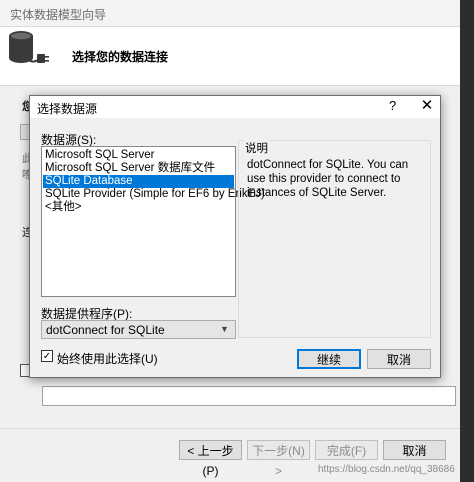 This screenshot has height=482, width=474. Describe the element at coordinates (386, 469) in the screenshot. I see `watermark: https://blog.csdn.net/qq_38686` at that location.